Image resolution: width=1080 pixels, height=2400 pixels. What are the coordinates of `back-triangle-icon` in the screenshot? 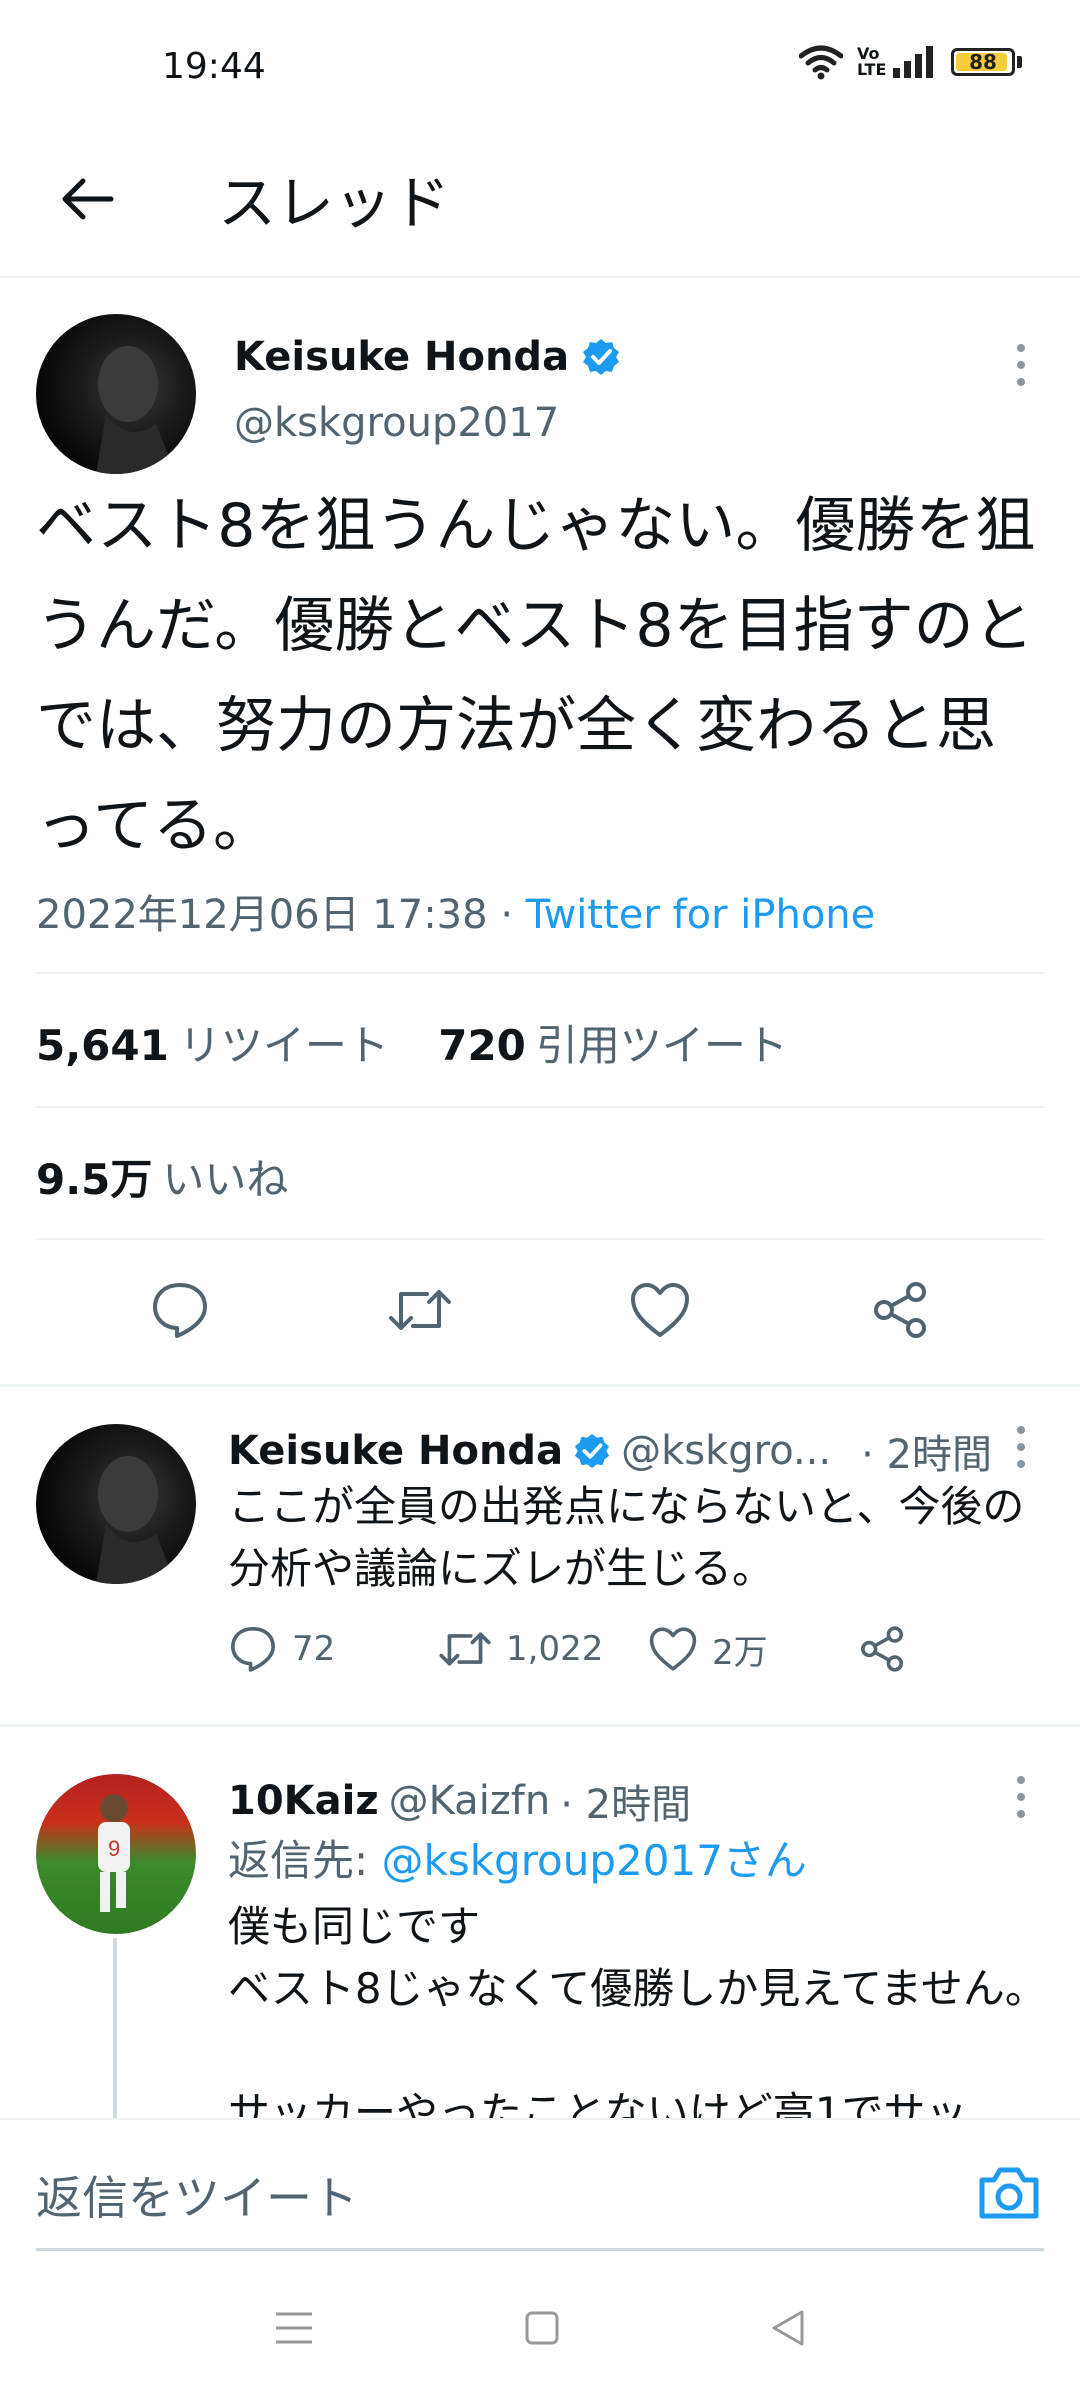 It's located at (788, 2328).